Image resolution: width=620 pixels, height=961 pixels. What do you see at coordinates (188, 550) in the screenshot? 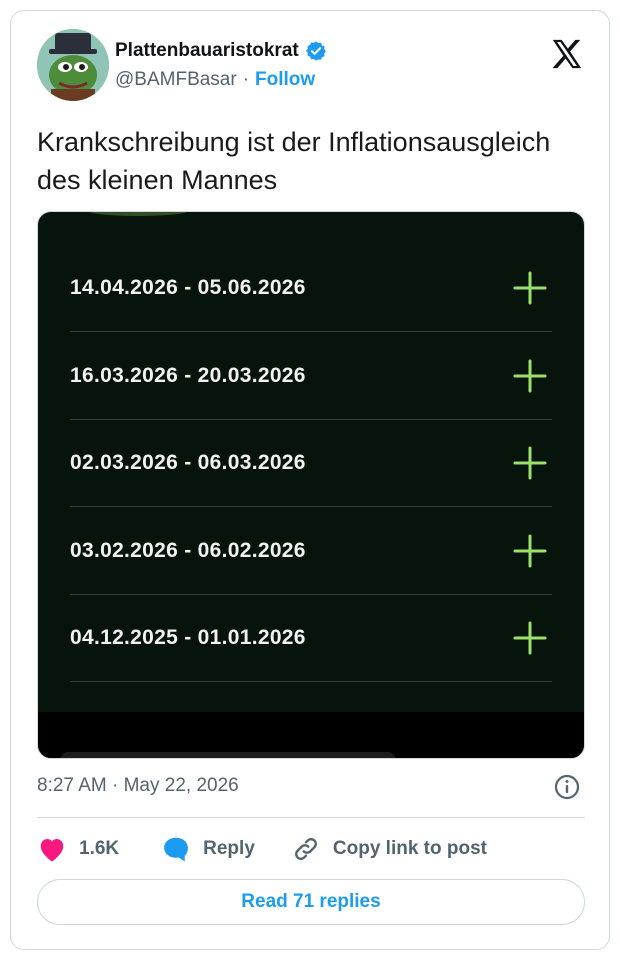
I see `date-range-label: 03.02.2026 - 06.02.2026` at bounding box center [188, 550].